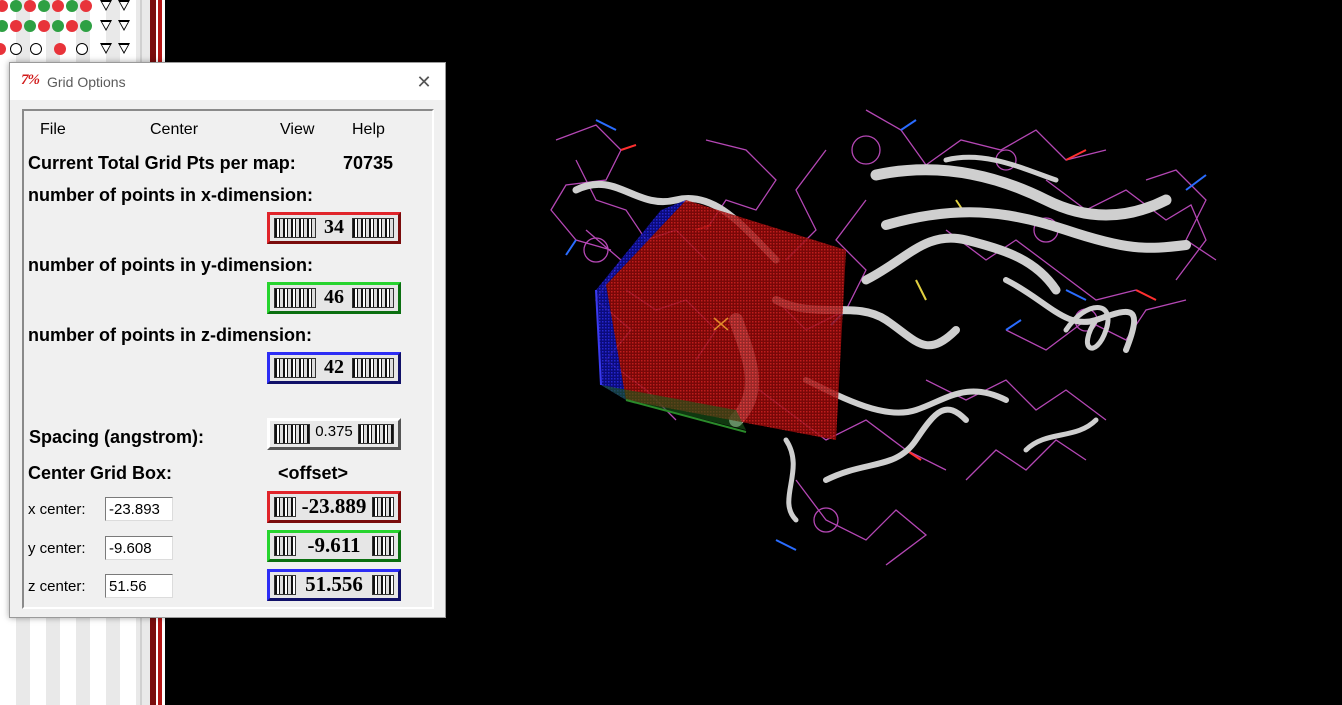  What do you see at coordinates (228, 126) in the screenshot?
I see `menu-bar: File Center View Help` at bounding box center [228, 126].